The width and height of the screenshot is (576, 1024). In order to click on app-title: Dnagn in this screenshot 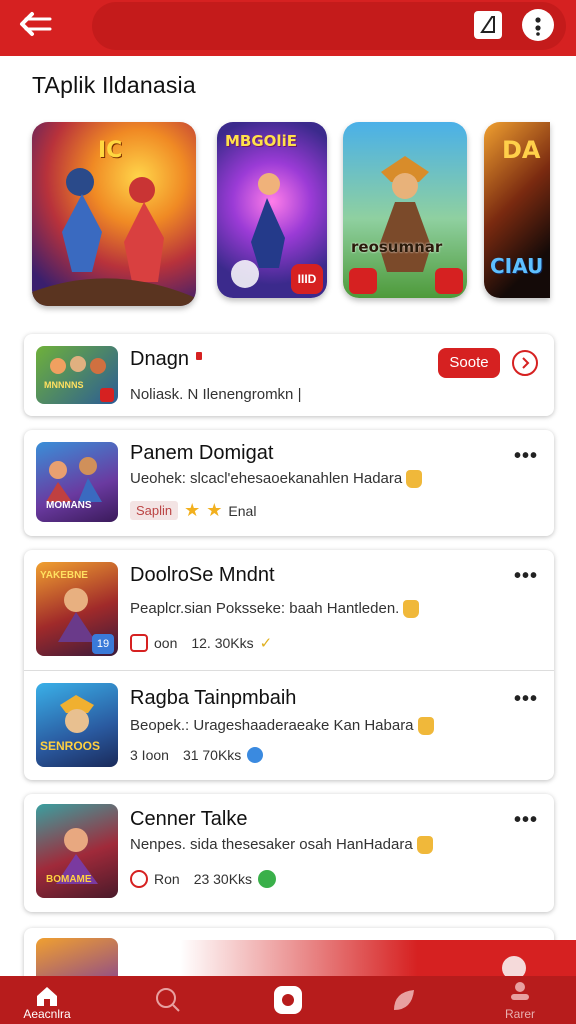, I will do `click(159, 359)`.